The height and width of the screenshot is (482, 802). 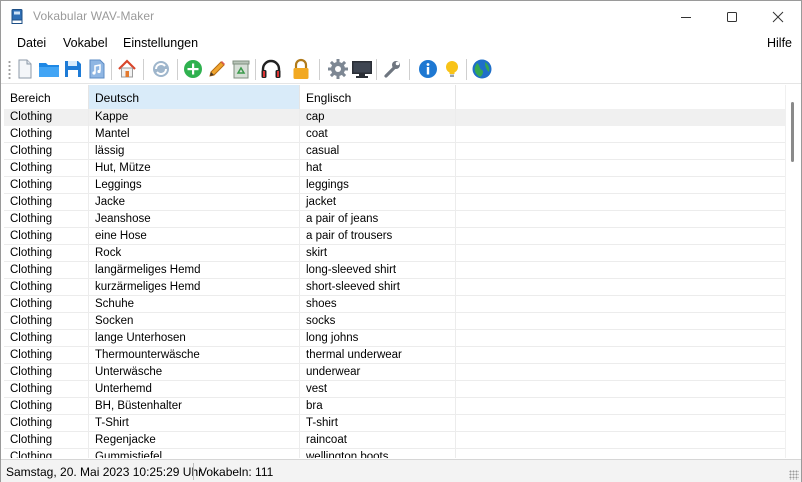 What do you see at coordinates (378, 453) in the screenshot?
I see `cell-englisch: wellington boots` at bounding box center [378, 453].